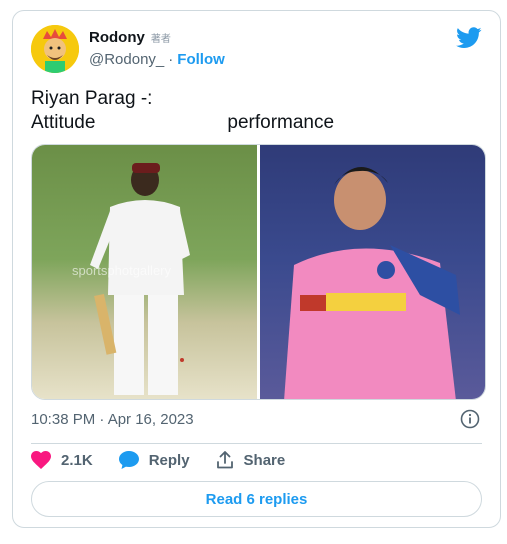 Image resolution: width=507 pixels, height=544 pixels. I want to click on share-action: Share, so click(251, 460).